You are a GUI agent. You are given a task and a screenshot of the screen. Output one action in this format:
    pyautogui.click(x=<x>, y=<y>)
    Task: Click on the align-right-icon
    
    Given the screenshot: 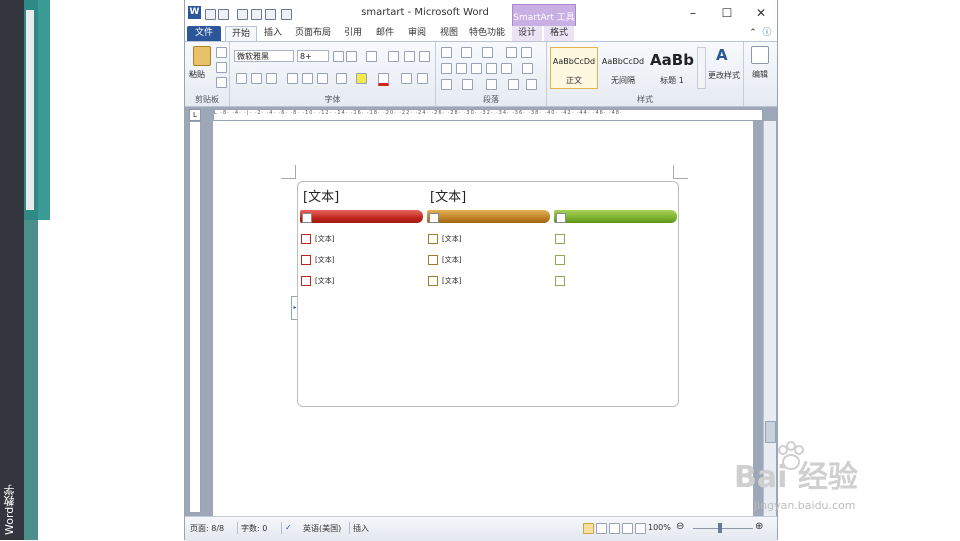 What is the action you would take?
    pyautogui.click(x=476, y=68)
    